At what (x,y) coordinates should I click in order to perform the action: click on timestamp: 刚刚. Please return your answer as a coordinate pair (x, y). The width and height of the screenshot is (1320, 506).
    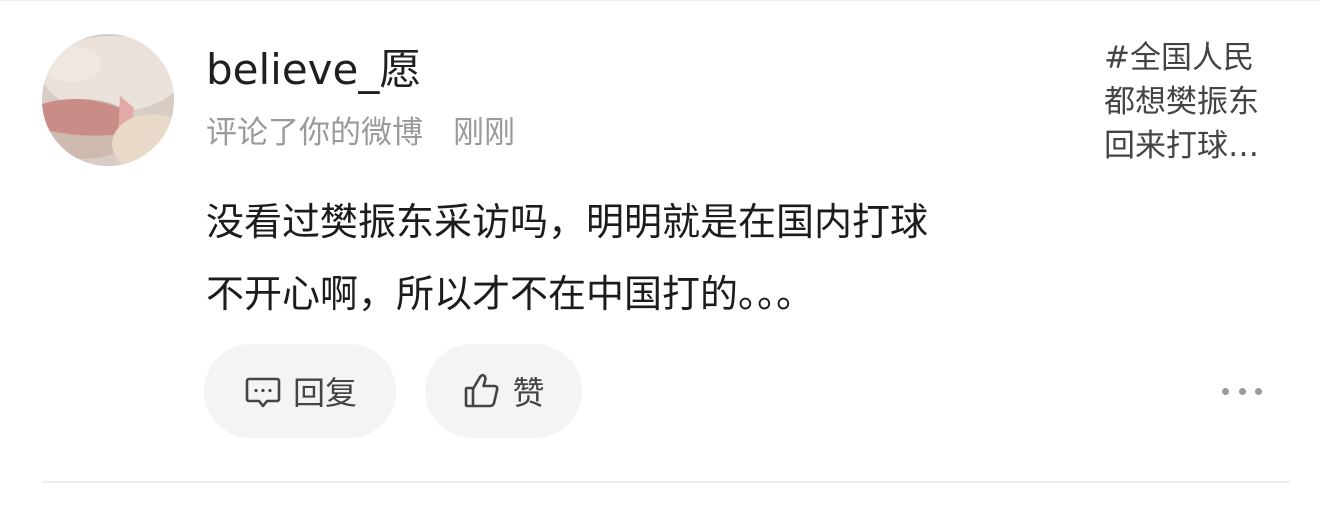
    Looking at the image, I should click on (484, 133).